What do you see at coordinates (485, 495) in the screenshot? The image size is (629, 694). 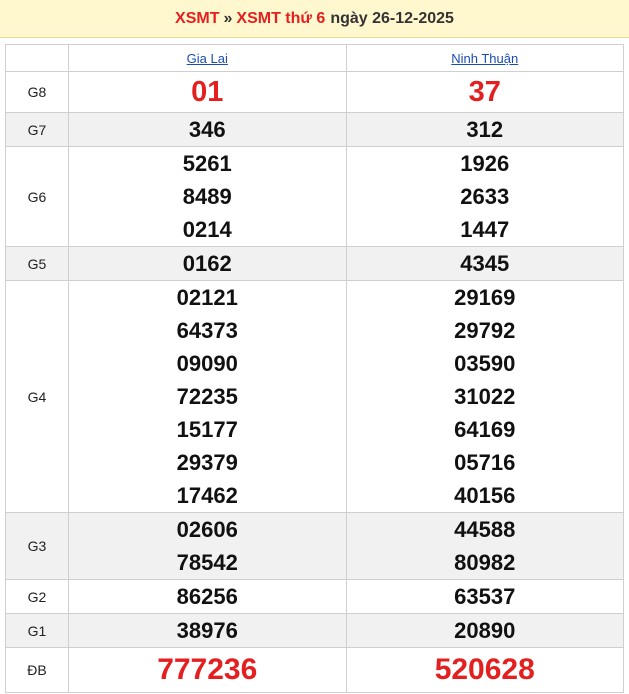 I see `prize-number: 40156` at bounding box center [485, 495].